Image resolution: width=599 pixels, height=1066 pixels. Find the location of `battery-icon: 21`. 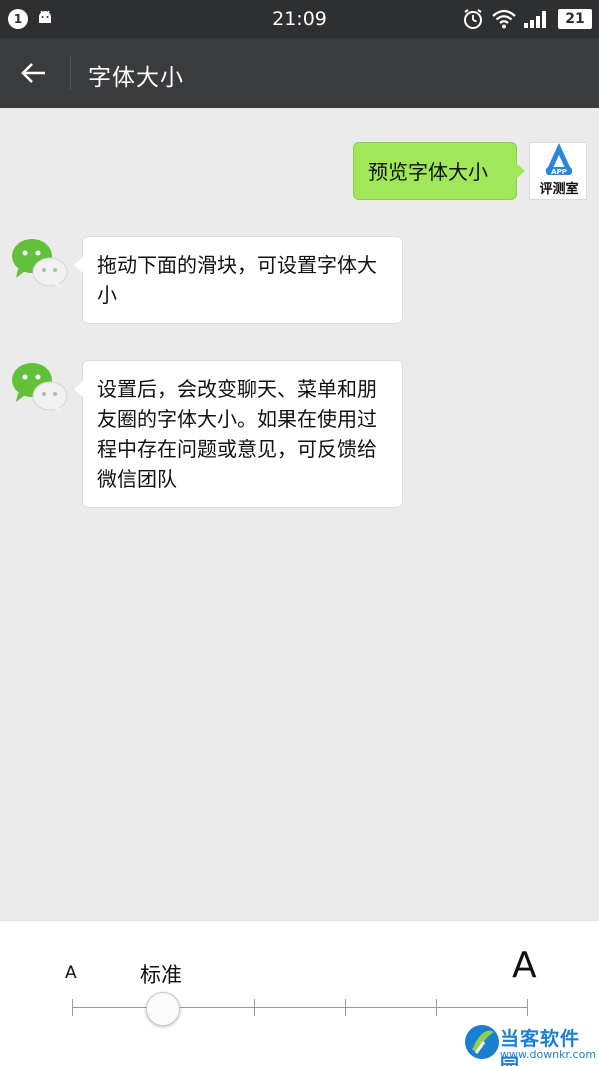

battery-icon: 21 is located at coordinates (575, 19).